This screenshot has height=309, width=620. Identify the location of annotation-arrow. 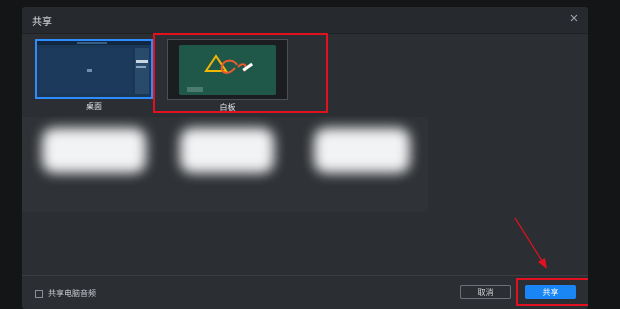
(530, 243).